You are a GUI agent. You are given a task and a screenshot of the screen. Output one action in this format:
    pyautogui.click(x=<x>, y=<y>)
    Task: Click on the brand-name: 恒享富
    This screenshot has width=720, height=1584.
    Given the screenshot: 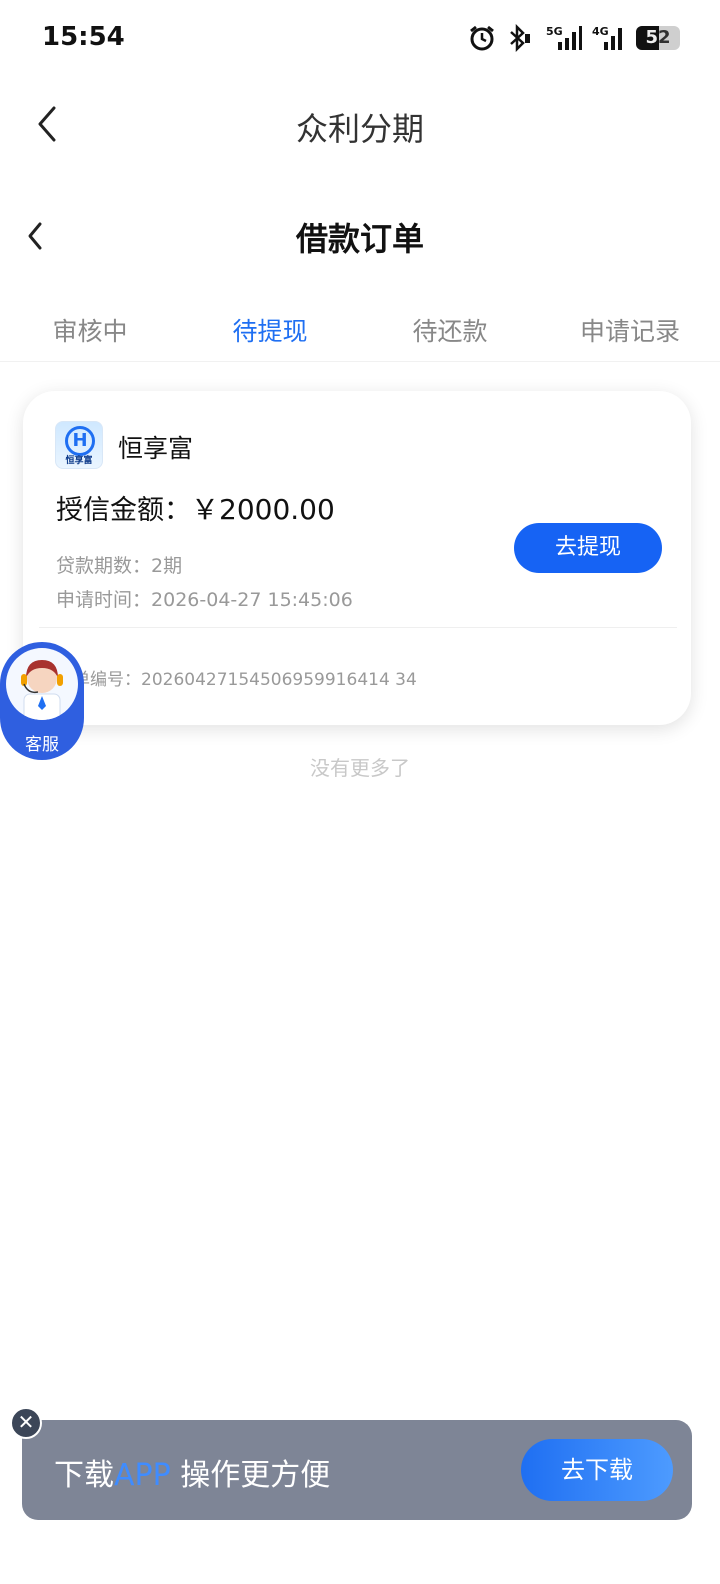 What is the action you would take?
    pyautogui.click(x=156, y=448)
    